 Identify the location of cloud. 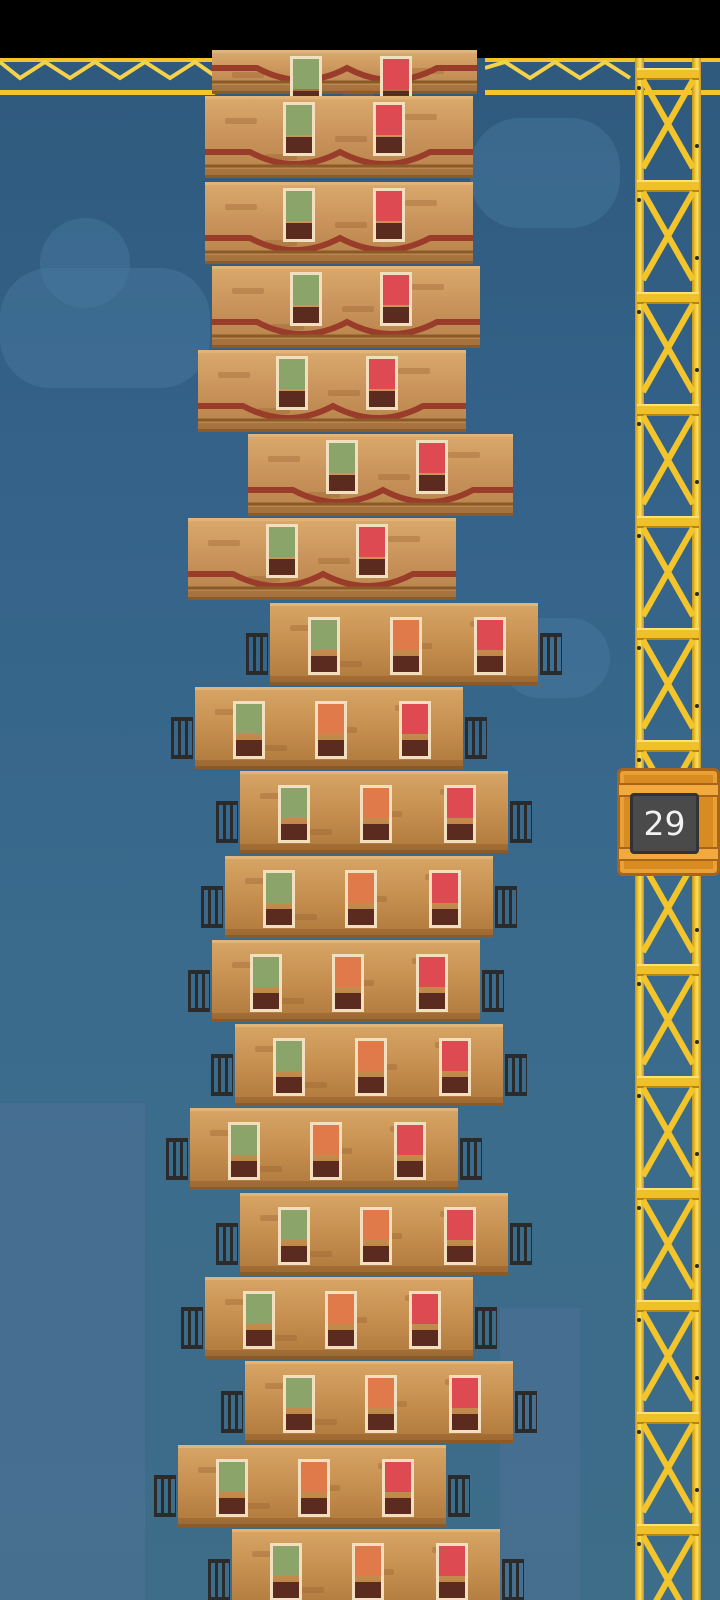
(85, 263).